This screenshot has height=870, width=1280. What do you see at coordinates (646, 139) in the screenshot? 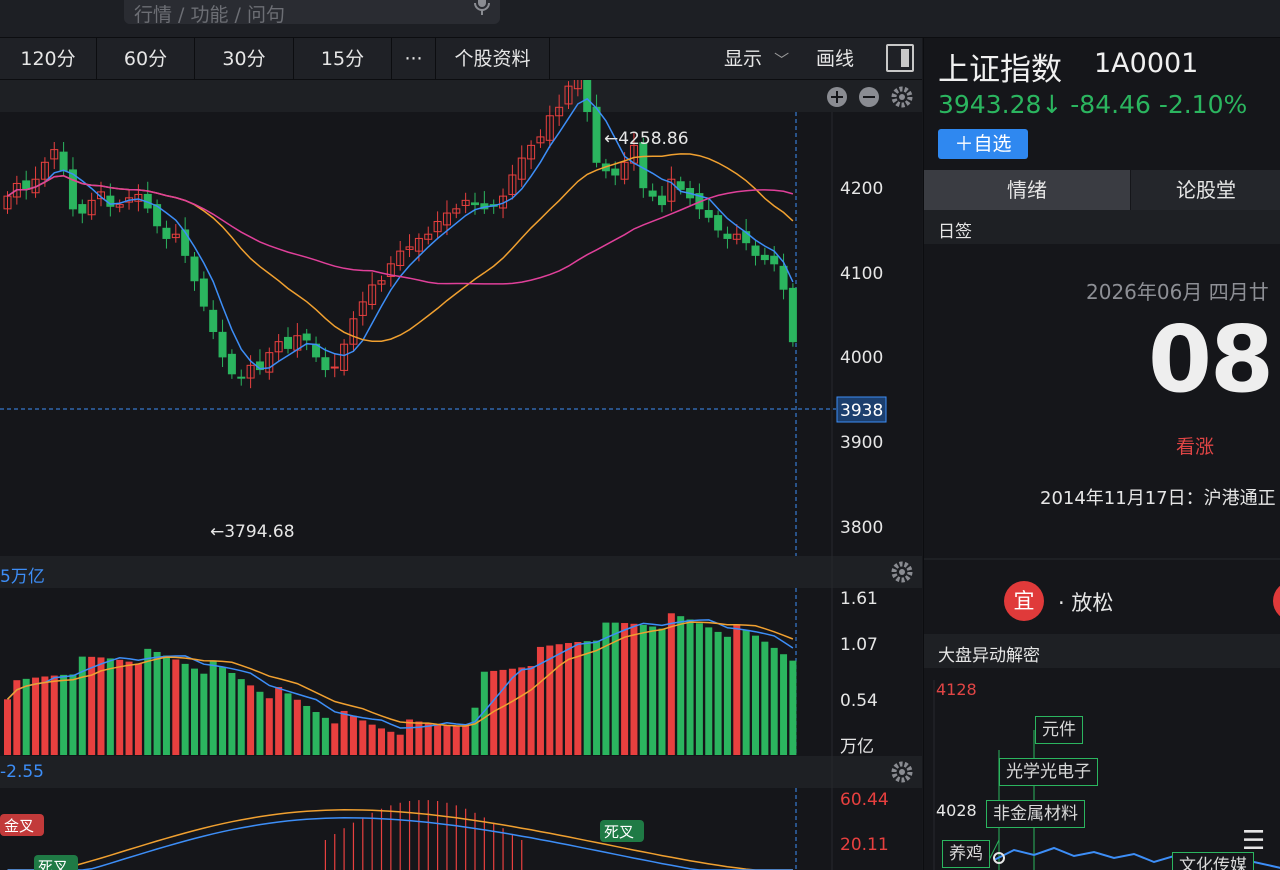
I see `high-price-label: ←4258.86` at bounding box center [646, 139].